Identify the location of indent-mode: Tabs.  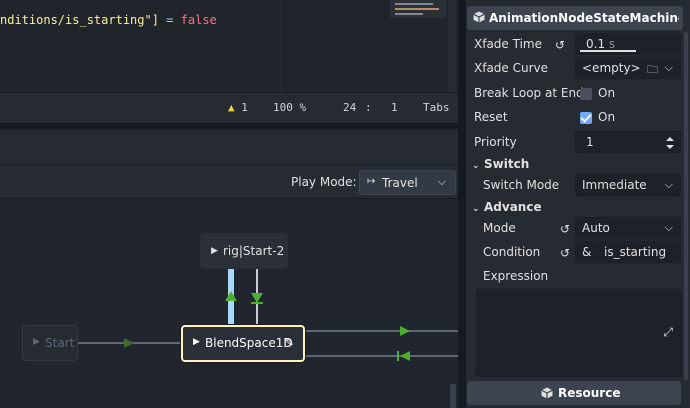
(436, 107).